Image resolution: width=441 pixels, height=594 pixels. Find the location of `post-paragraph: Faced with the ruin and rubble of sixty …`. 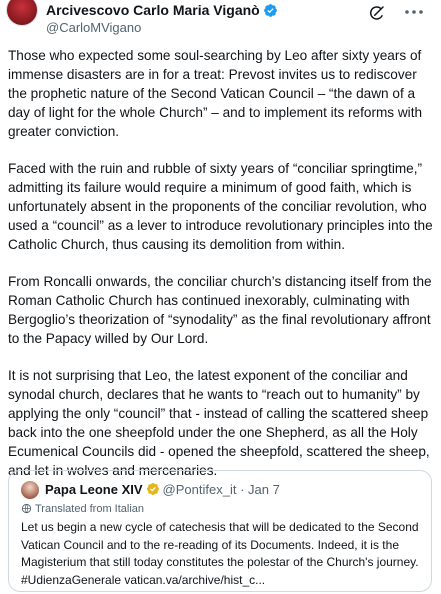

post-paragraph: Faced with the ruin and rubble of sixty … is located at coordinates (220, 206).